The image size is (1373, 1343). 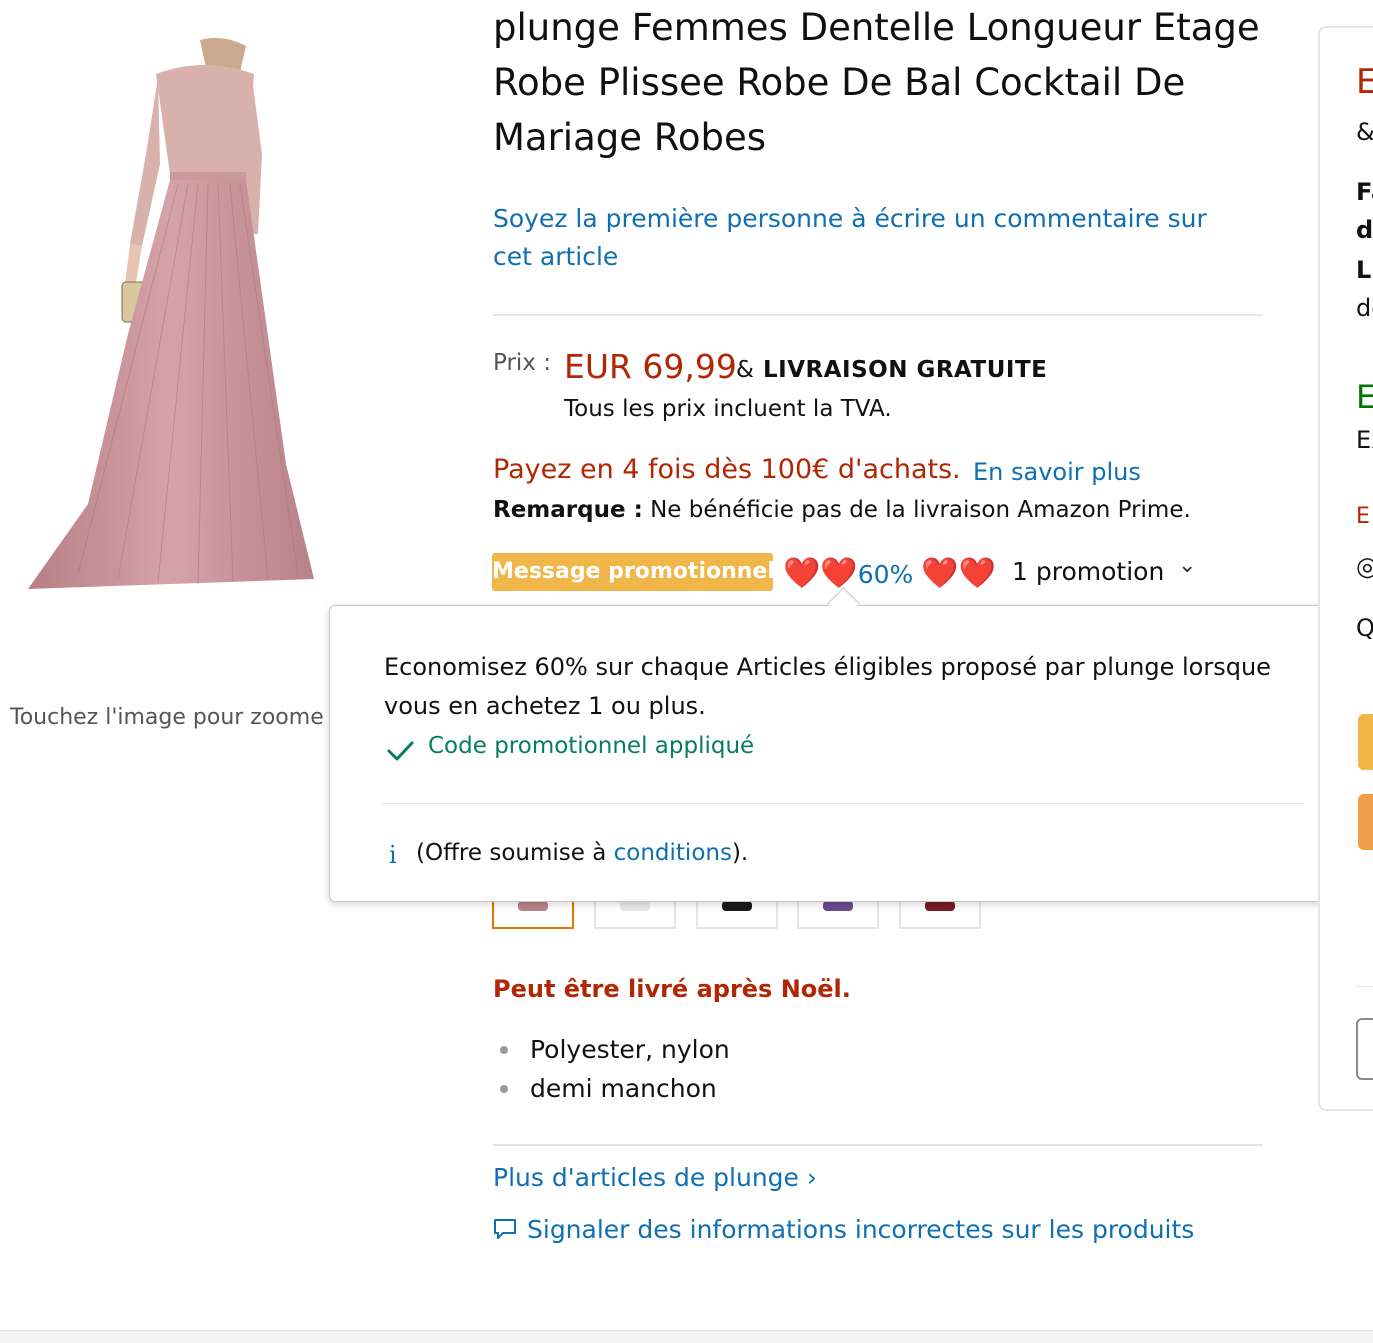 I want to click on buy-now-button, so click(x=1365, y=822).